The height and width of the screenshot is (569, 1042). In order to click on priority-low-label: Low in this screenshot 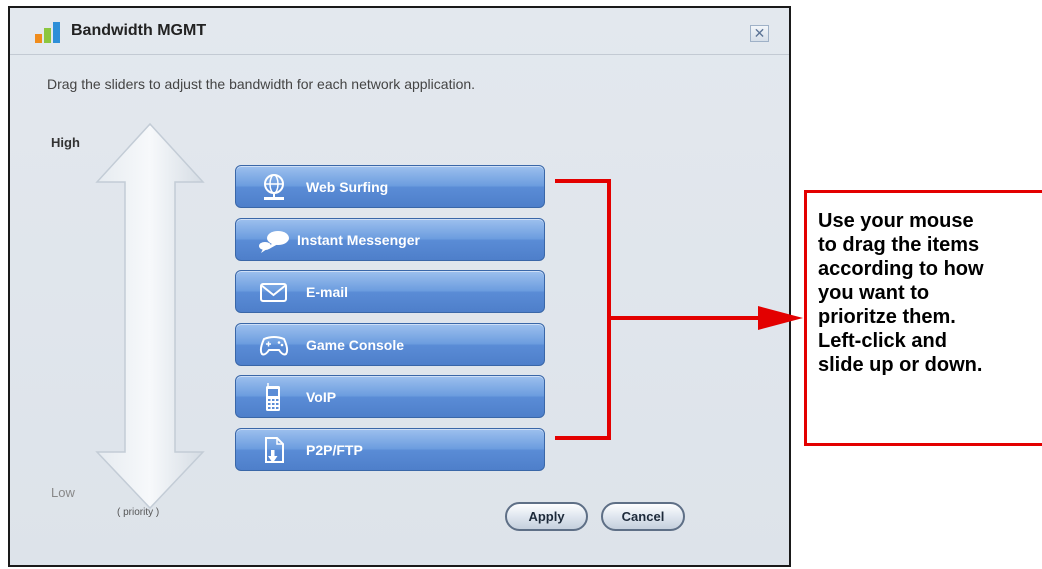, I will do `click(63, 492)`.